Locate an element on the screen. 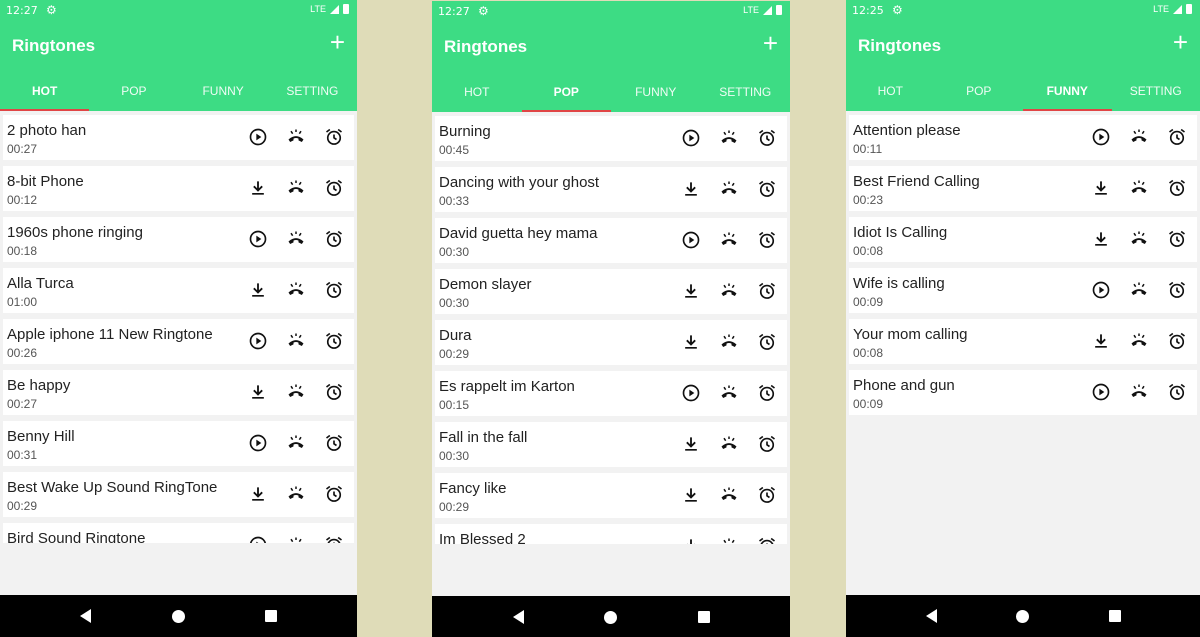 The image size is (1200, 637). list-item: Burning 00:45 is located at coordinates (611, 138).